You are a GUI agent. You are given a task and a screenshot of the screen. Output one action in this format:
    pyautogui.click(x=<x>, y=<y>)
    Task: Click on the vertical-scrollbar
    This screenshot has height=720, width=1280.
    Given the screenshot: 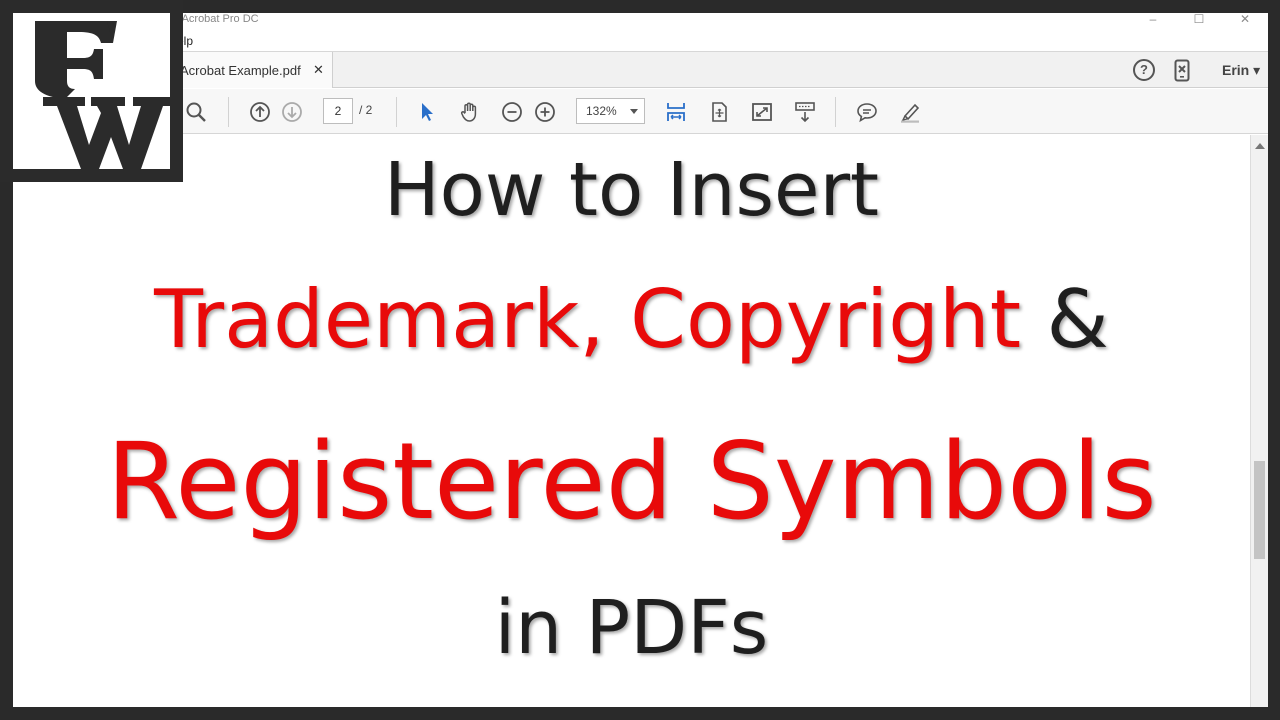 What is the action you would take?
    pyautogui.click(x=1259, y=421)
    